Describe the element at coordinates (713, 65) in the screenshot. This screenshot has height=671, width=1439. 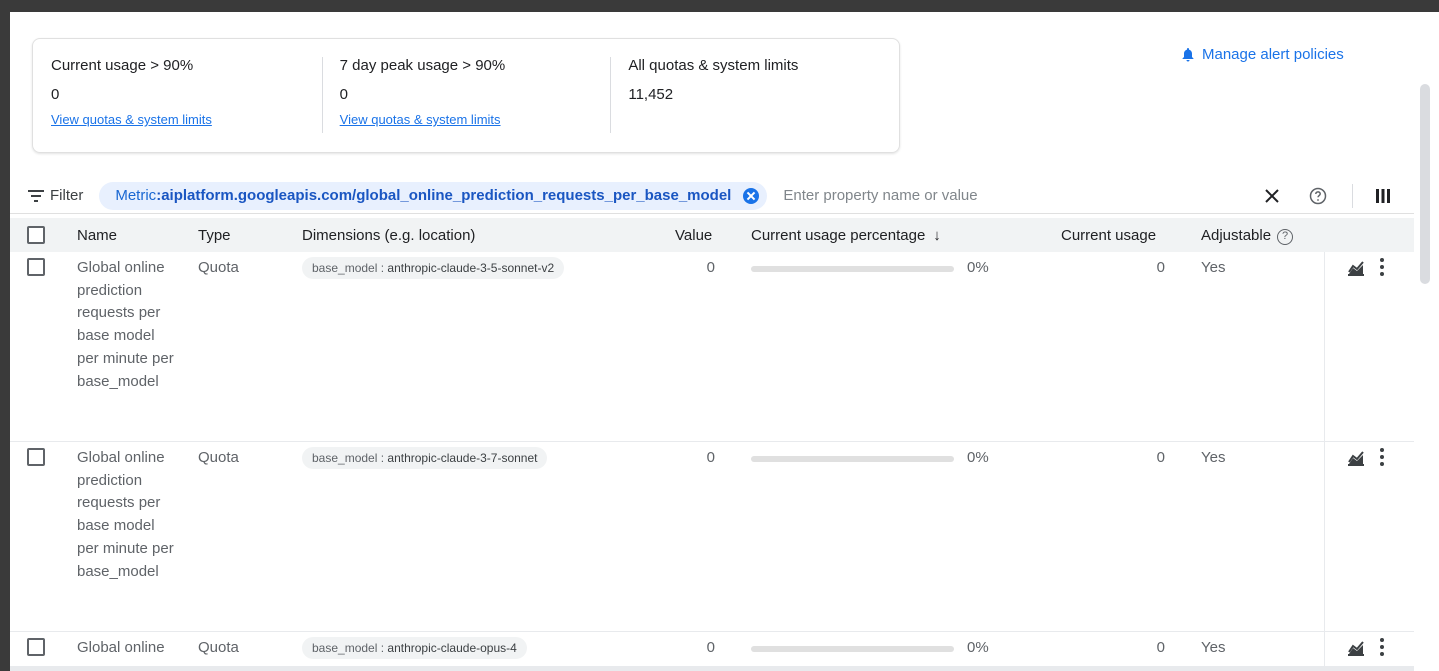
I see `summary-card-title: All quotas & system limits` at that location.